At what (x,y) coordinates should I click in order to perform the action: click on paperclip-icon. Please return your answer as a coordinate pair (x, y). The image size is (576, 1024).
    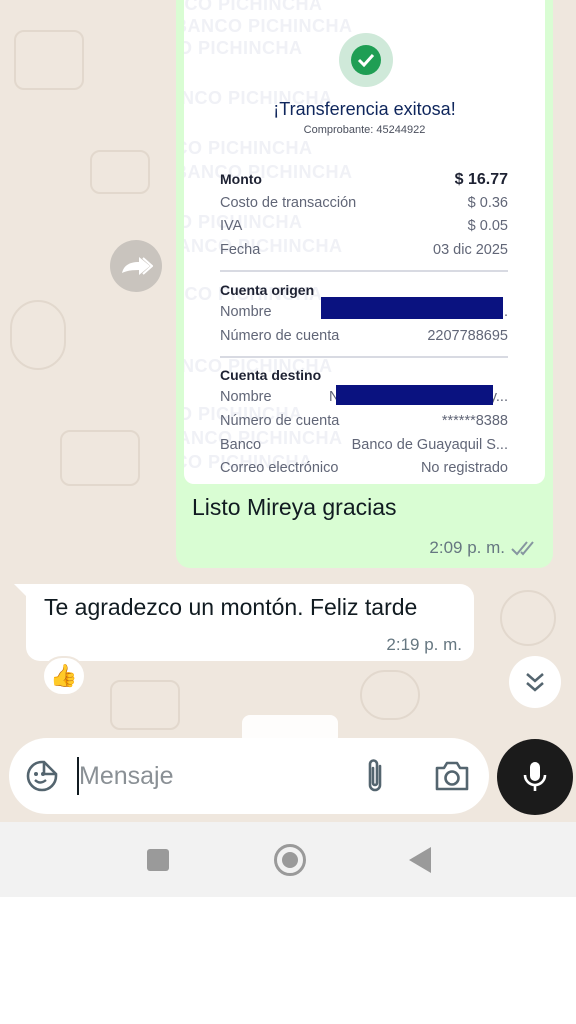
    Looking at the image, I should click on (375, 776).